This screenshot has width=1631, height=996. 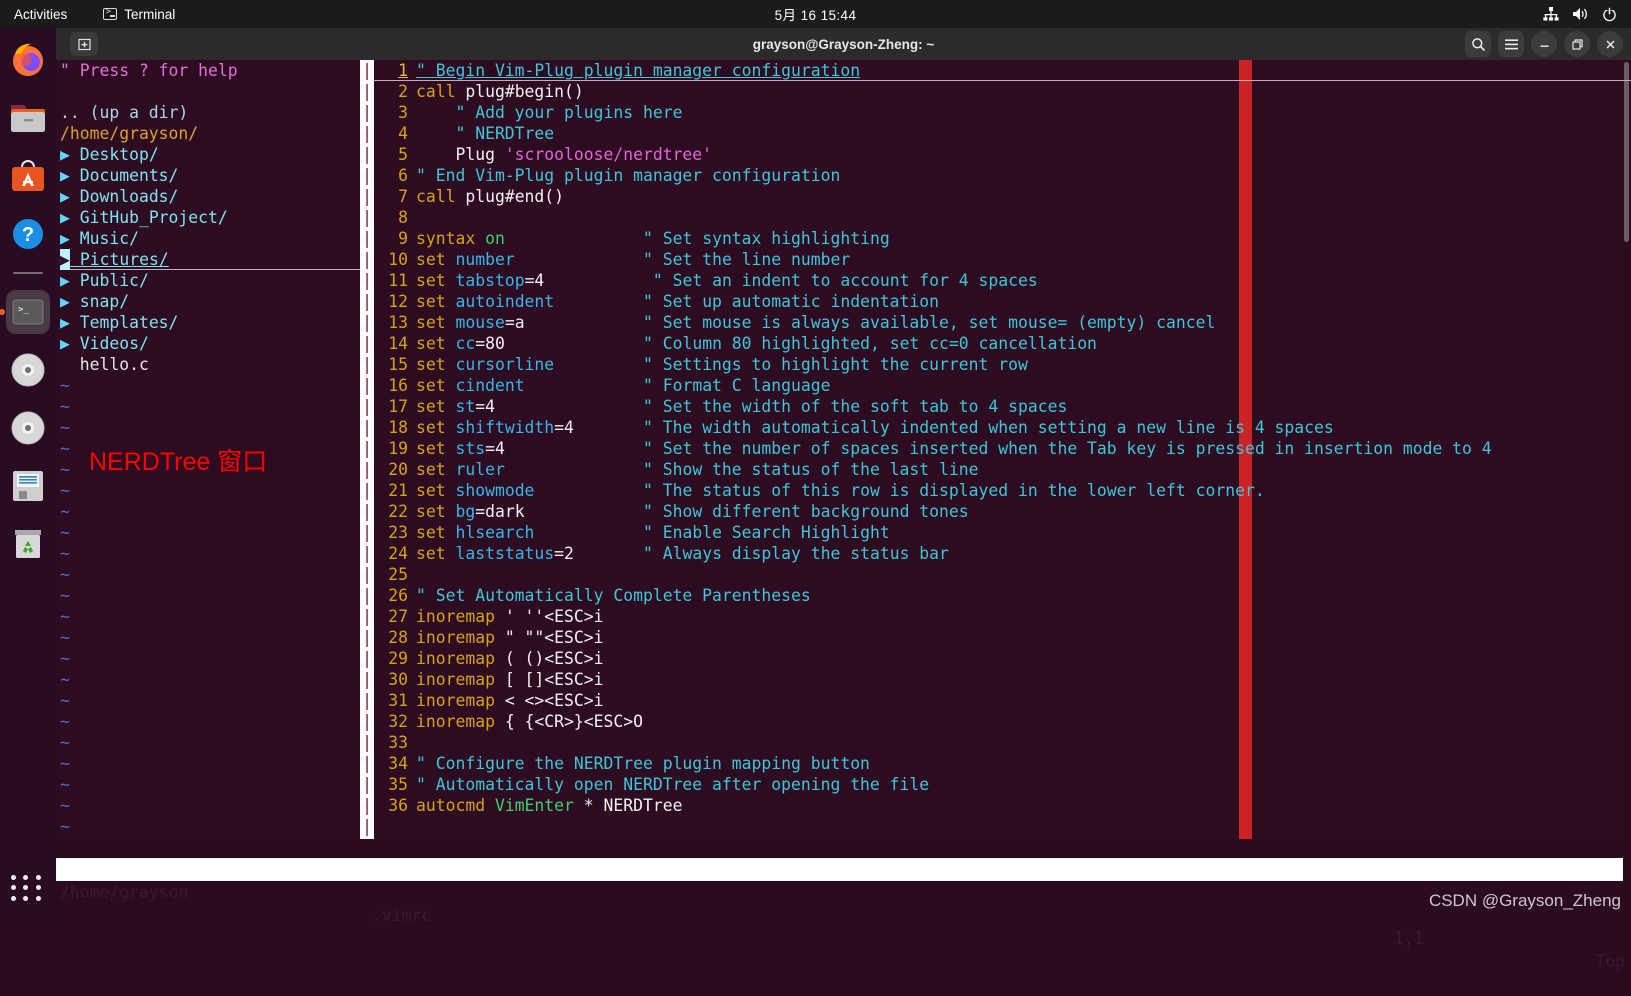 What do you see at coordinates (28, 118) in the screenshot?
I see `dock-item-files` at bounding box center [28, 118].